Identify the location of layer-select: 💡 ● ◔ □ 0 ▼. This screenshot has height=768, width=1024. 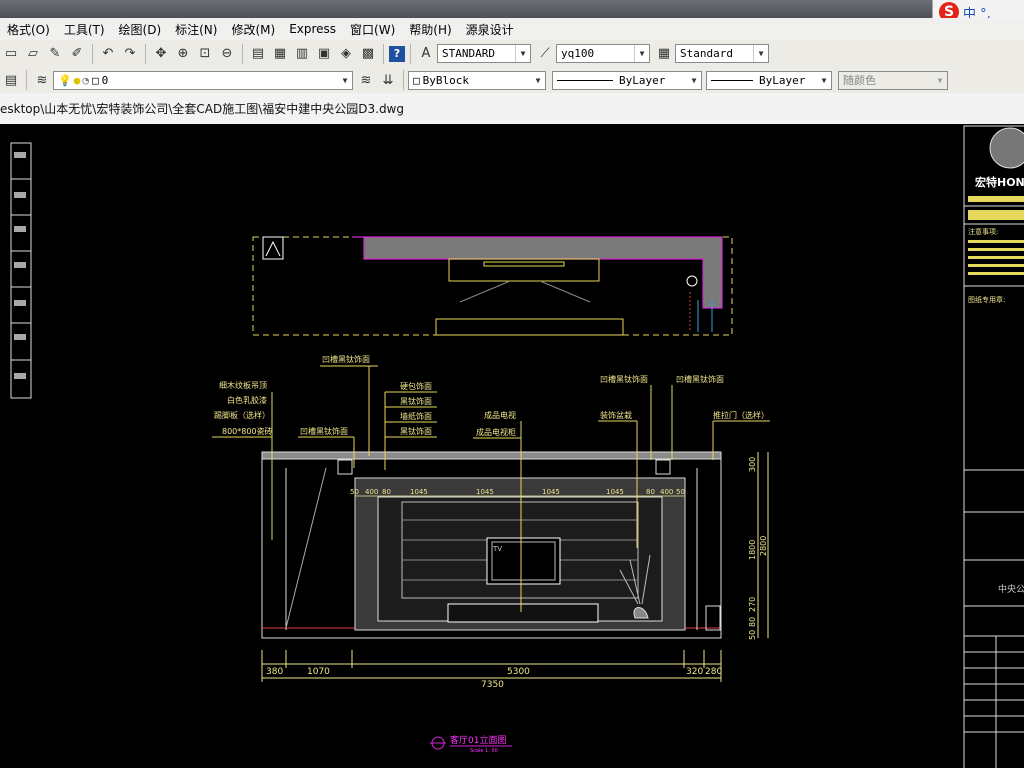
(203, 80).